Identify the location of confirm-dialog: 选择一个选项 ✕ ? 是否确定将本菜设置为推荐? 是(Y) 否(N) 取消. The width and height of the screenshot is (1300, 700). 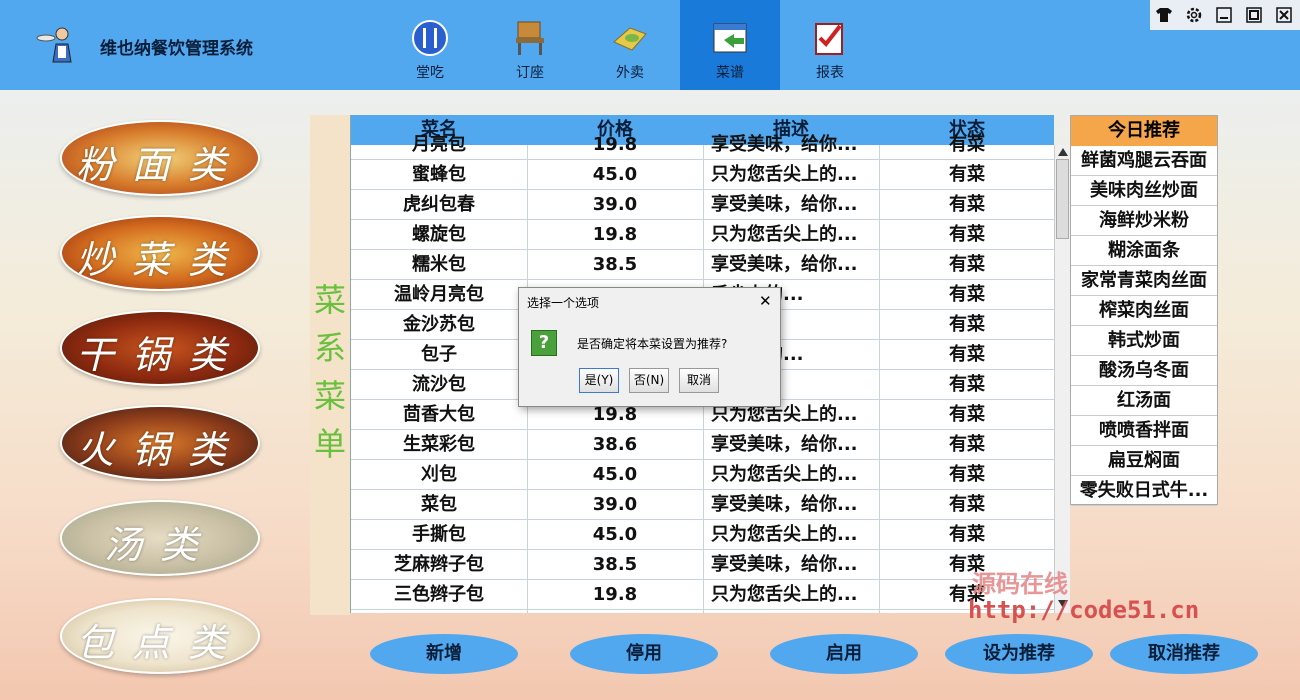
(649, 347).